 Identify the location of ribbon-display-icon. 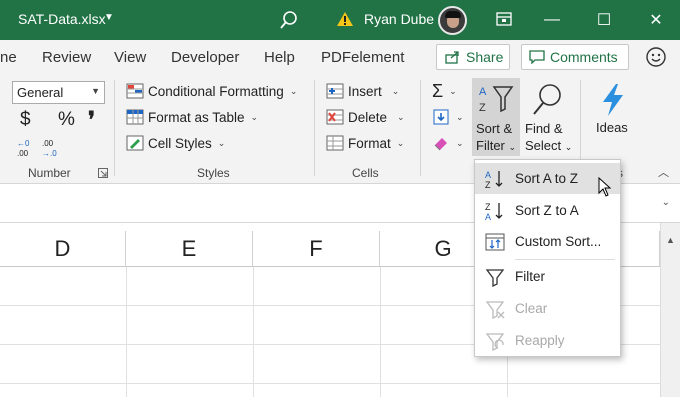
(504, 19).